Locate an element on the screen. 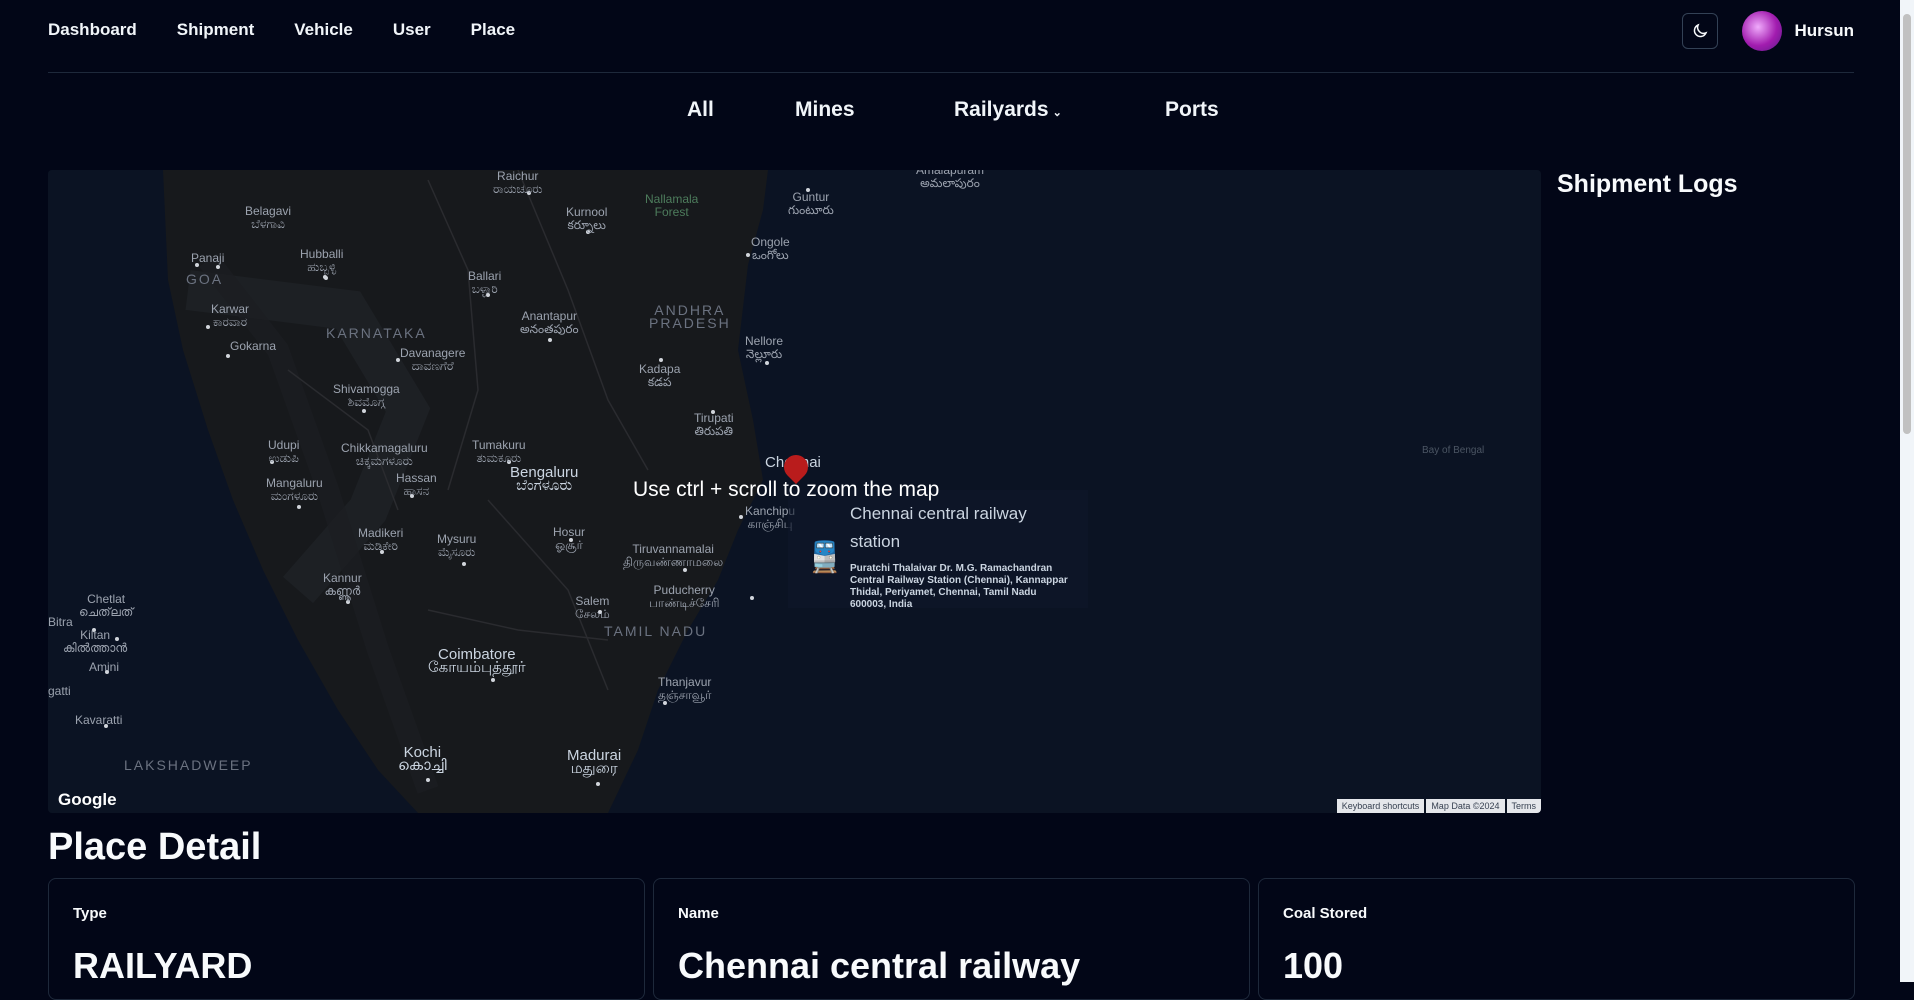  map-label-tirupati: Tirupati తిరుపతి is located at coordinates (714, 424).